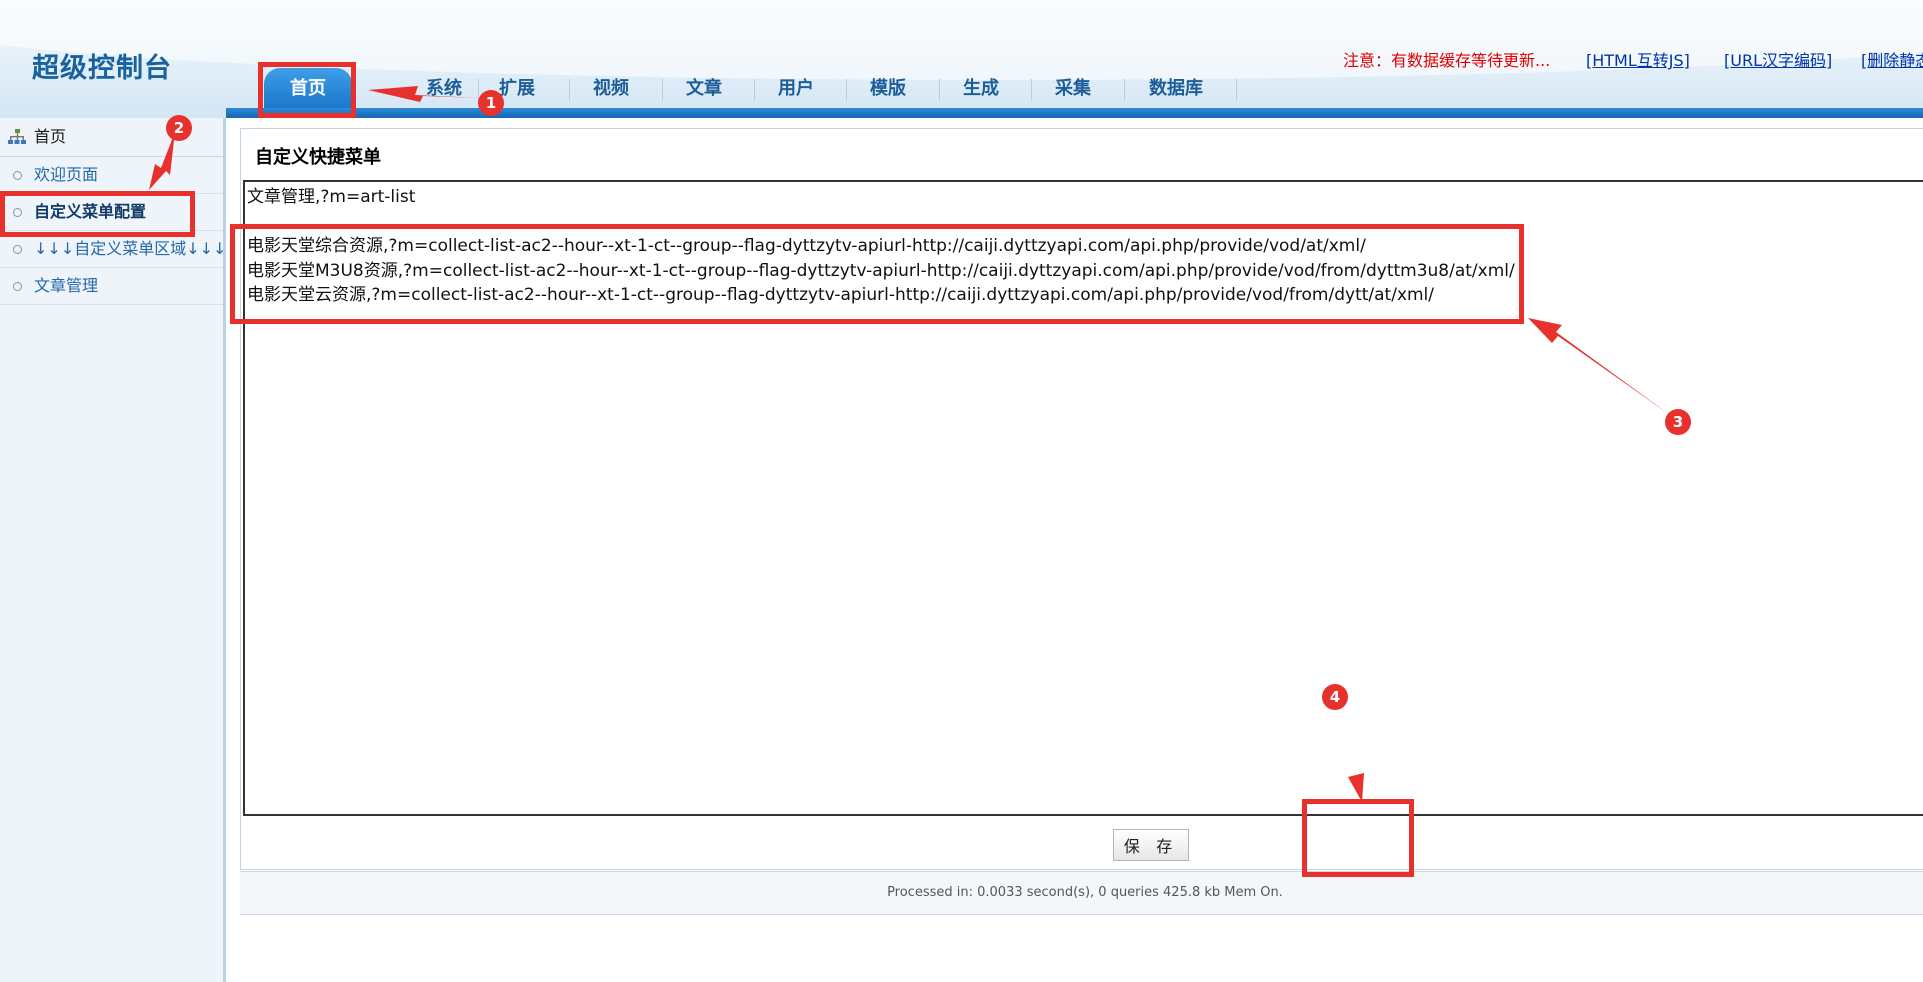  Describe the element at coordinates (308, 88) in the screenshot. I see `tab-home: 首页` at that location.